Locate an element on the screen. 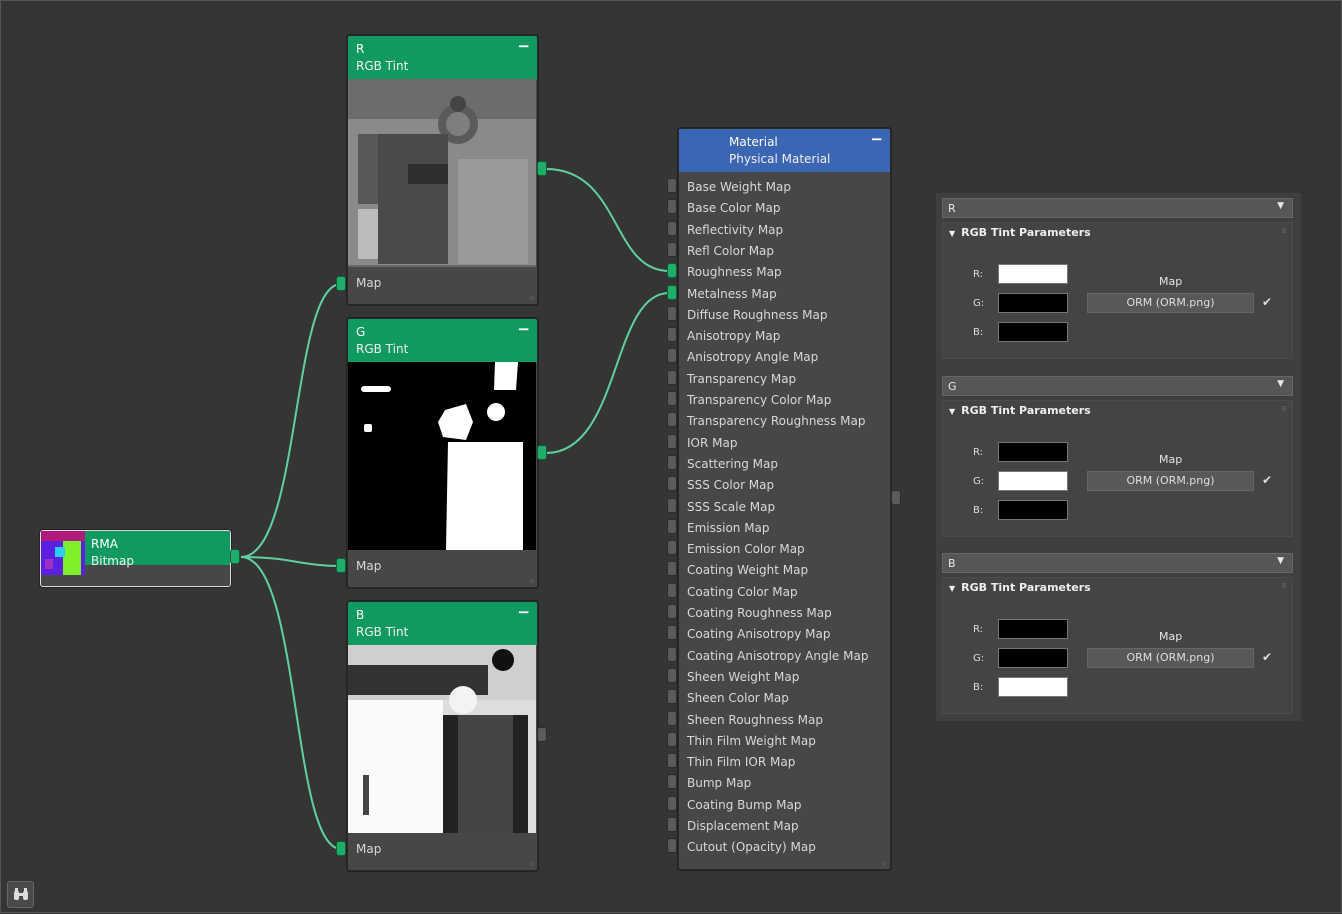 This screenshot has width=1342, height=914. material-slot-label: Emission Color Map is located at coordinates (746, 549).